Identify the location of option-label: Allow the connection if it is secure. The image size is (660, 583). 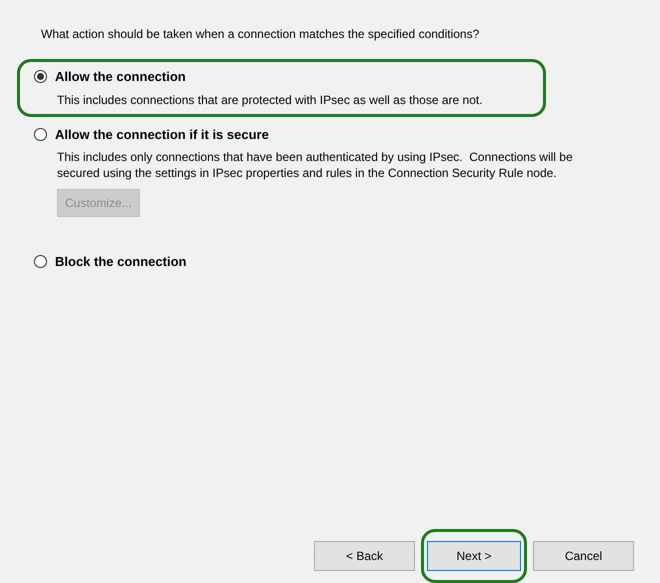
(162, 134).